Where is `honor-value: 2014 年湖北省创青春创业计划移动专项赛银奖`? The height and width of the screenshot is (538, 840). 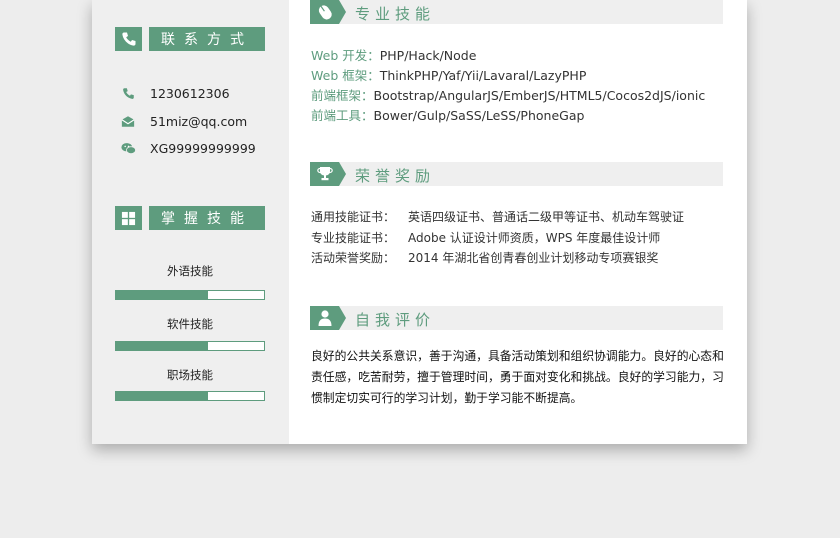
honor-value: 2014 年湖北省创青春创业计划移动专项赛银奖 is located at coordinates (533, 258).